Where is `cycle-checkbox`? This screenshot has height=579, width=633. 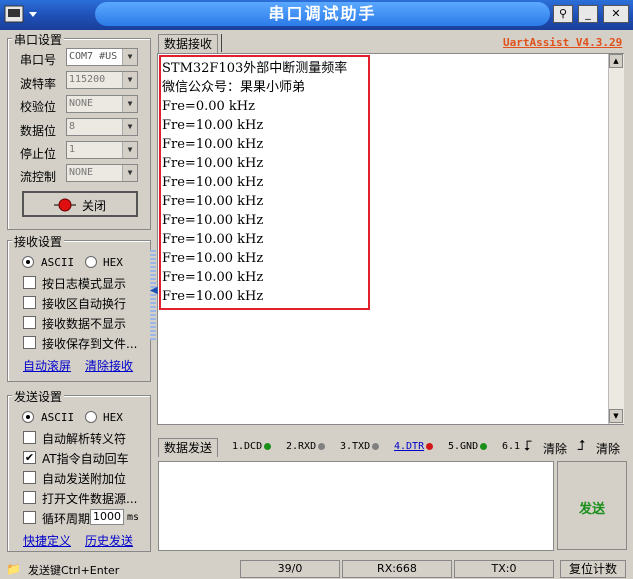 cycle-checkbox is located at coordinates (29, 517).